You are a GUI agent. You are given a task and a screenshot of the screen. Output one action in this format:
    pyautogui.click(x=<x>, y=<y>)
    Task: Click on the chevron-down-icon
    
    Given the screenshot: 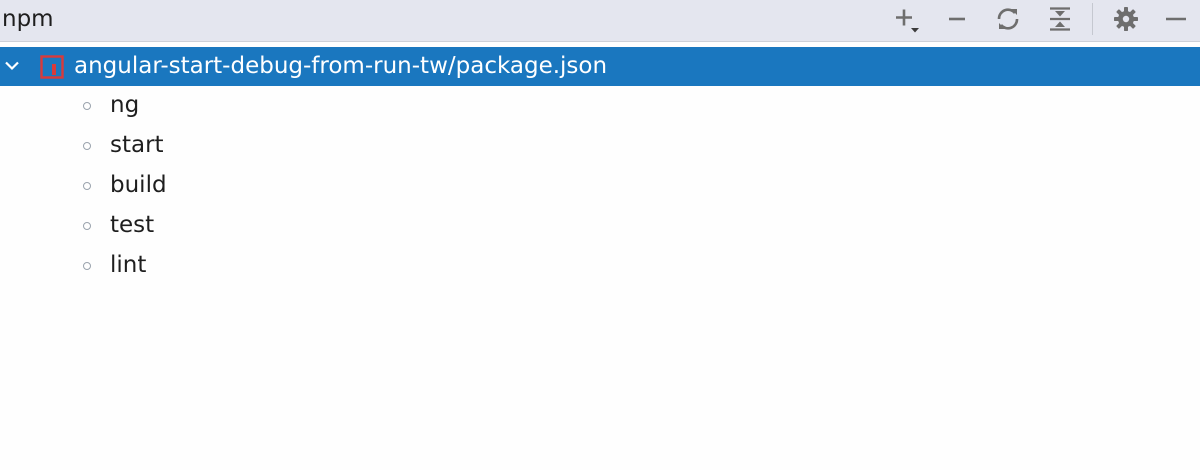 What is the action you would take?
    pyautogui.click(x=12, y=68)
    